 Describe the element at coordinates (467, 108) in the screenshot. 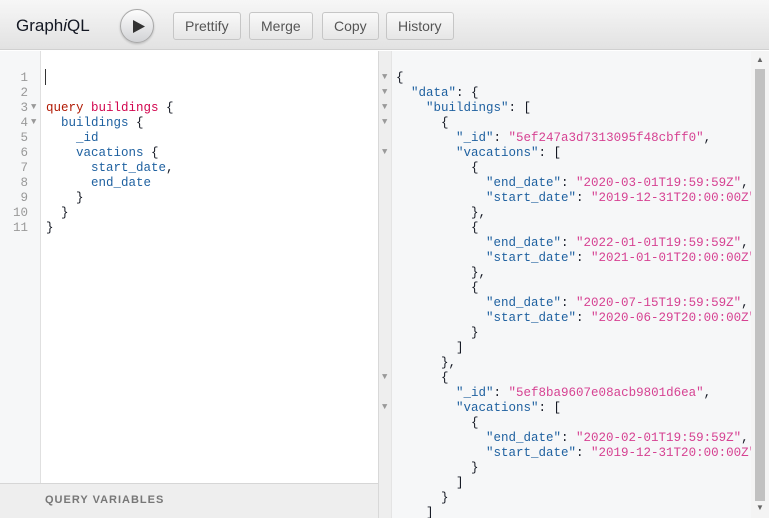

I see `json-key: "buildings"` at that location.